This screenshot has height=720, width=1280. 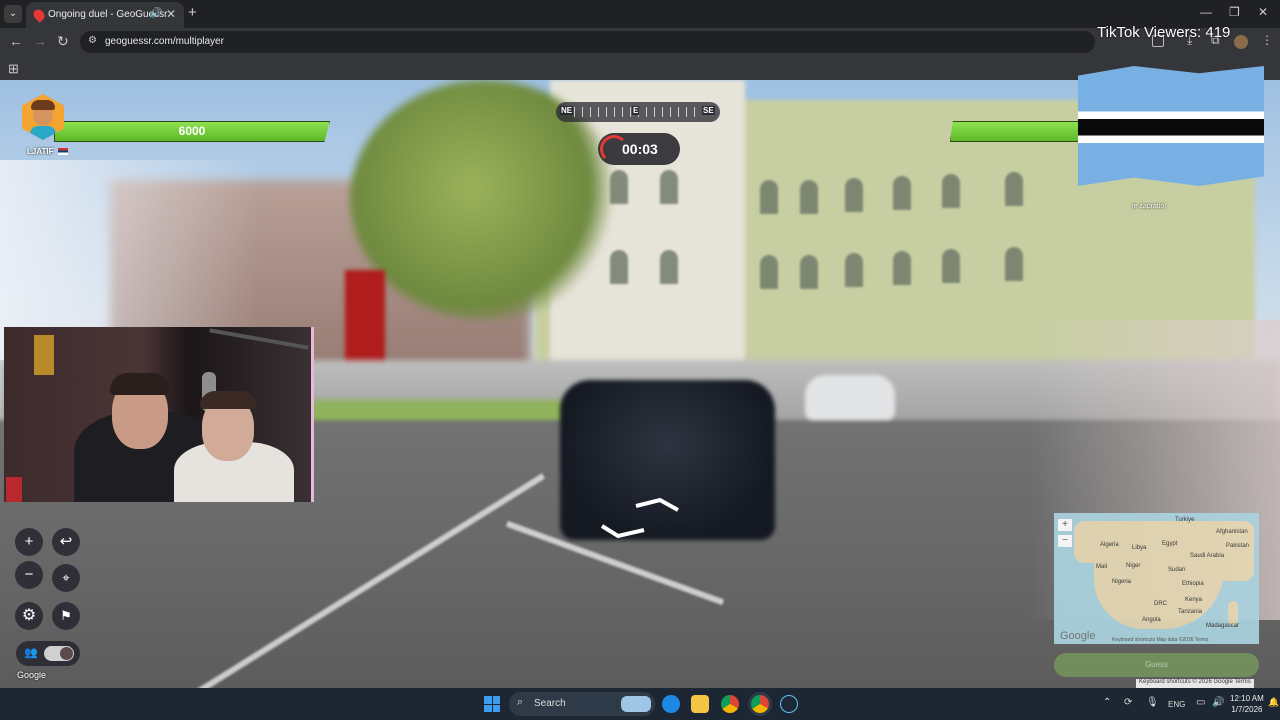 I want to click on zoom-in-button: +, so click(x=29, y=542).